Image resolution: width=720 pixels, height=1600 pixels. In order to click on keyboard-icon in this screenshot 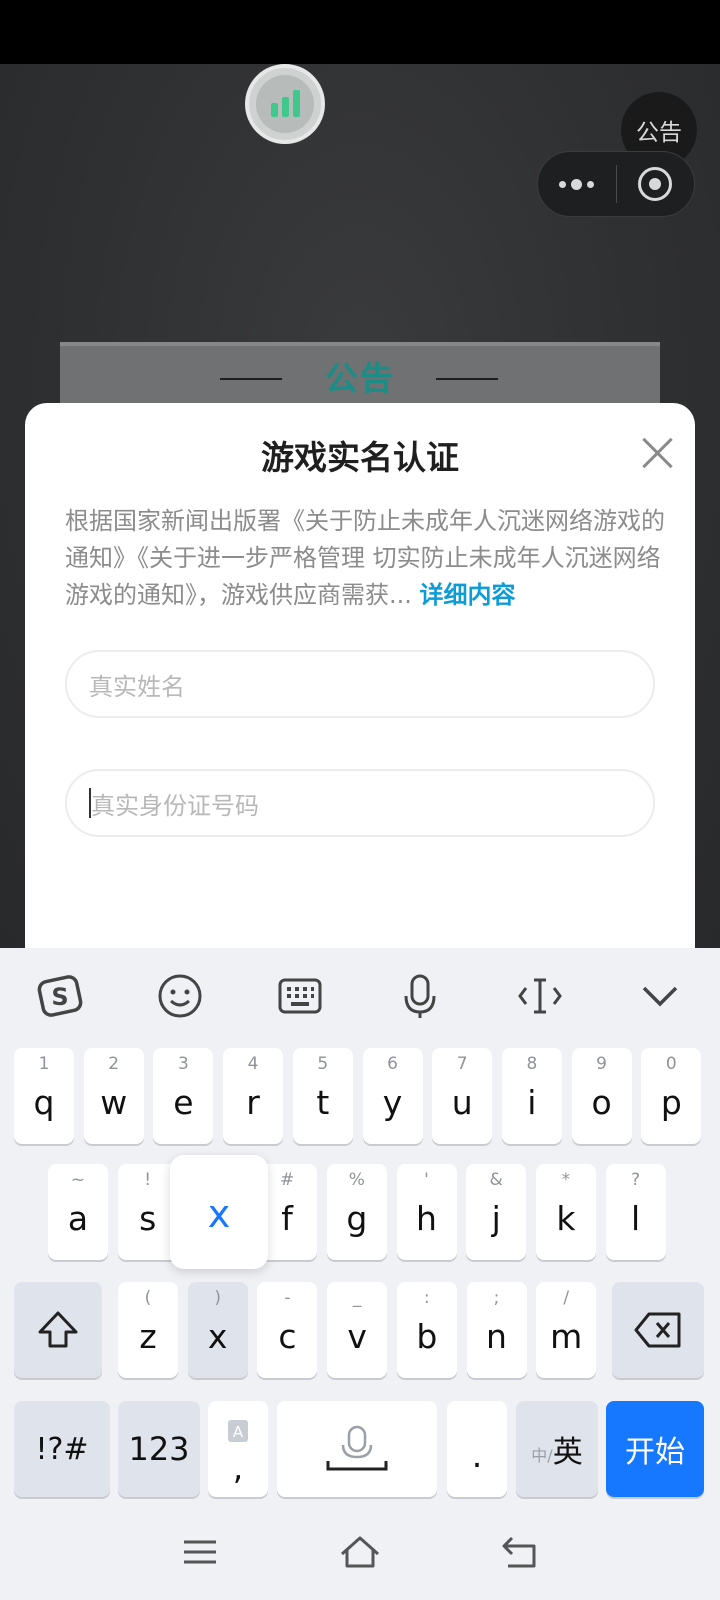, I will do `click(300, 996)`.